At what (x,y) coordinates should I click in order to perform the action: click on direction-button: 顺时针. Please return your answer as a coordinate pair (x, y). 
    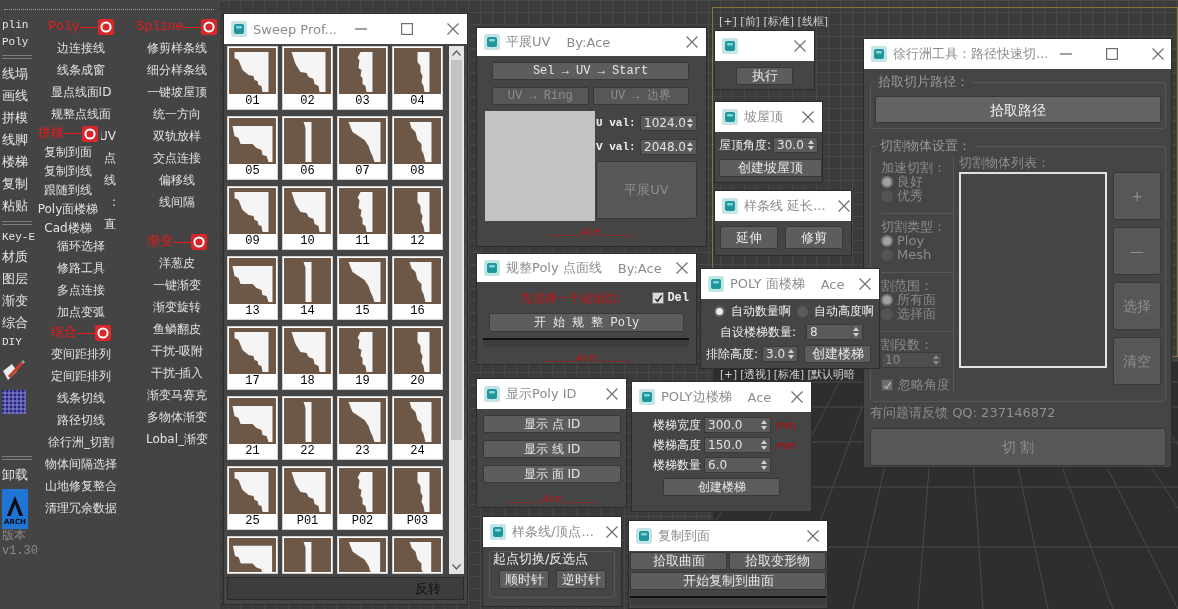
    Looking at the image, I should click on (524, 579).